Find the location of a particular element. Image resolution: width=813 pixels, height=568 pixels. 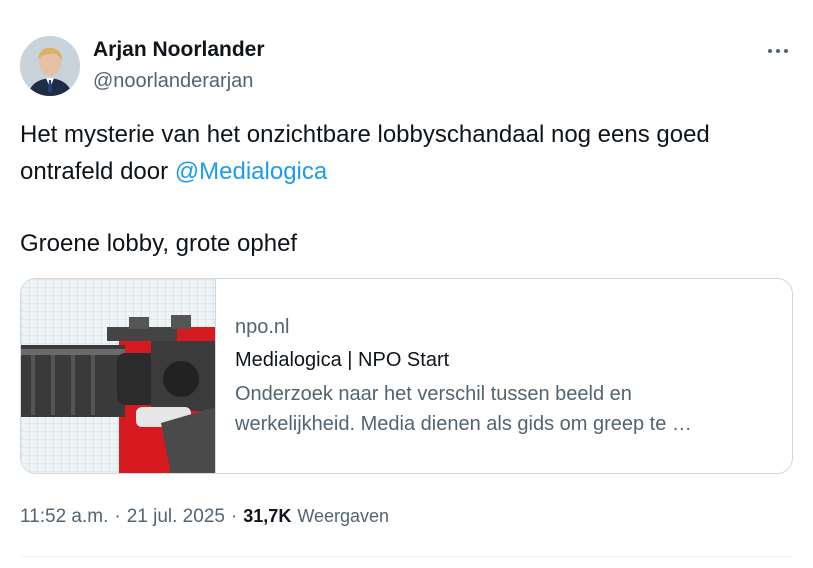

more-options-button is located at coordinates (778, 51).